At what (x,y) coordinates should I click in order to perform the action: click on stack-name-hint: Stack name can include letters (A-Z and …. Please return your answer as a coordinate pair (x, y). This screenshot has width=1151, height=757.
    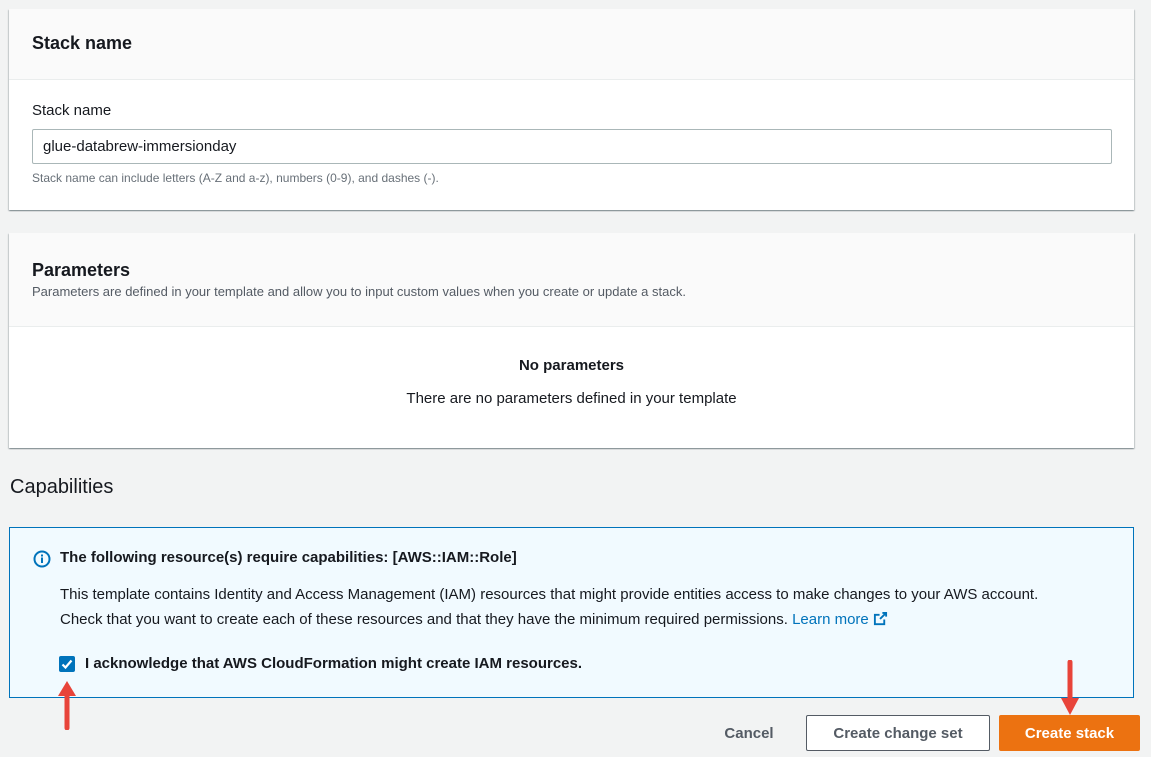
    Looking at the image, I should click on (235, 178).